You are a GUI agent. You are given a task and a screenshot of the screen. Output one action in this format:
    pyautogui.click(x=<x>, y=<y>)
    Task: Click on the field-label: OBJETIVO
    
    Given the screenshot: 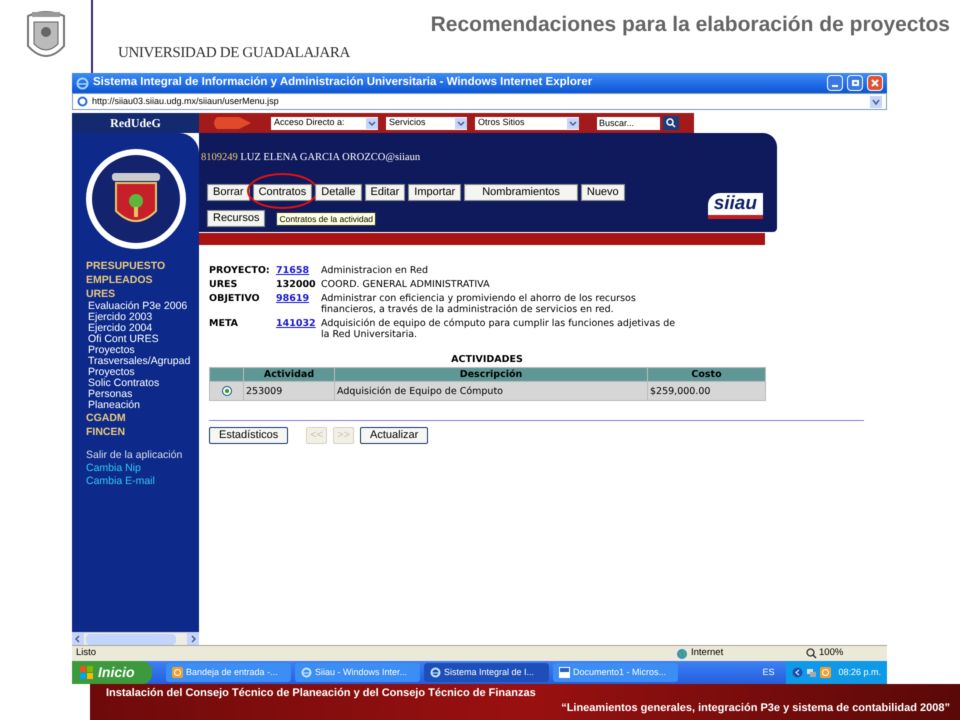 What is the action you would take?
    pyautogui.click(x=235, y=299)
    